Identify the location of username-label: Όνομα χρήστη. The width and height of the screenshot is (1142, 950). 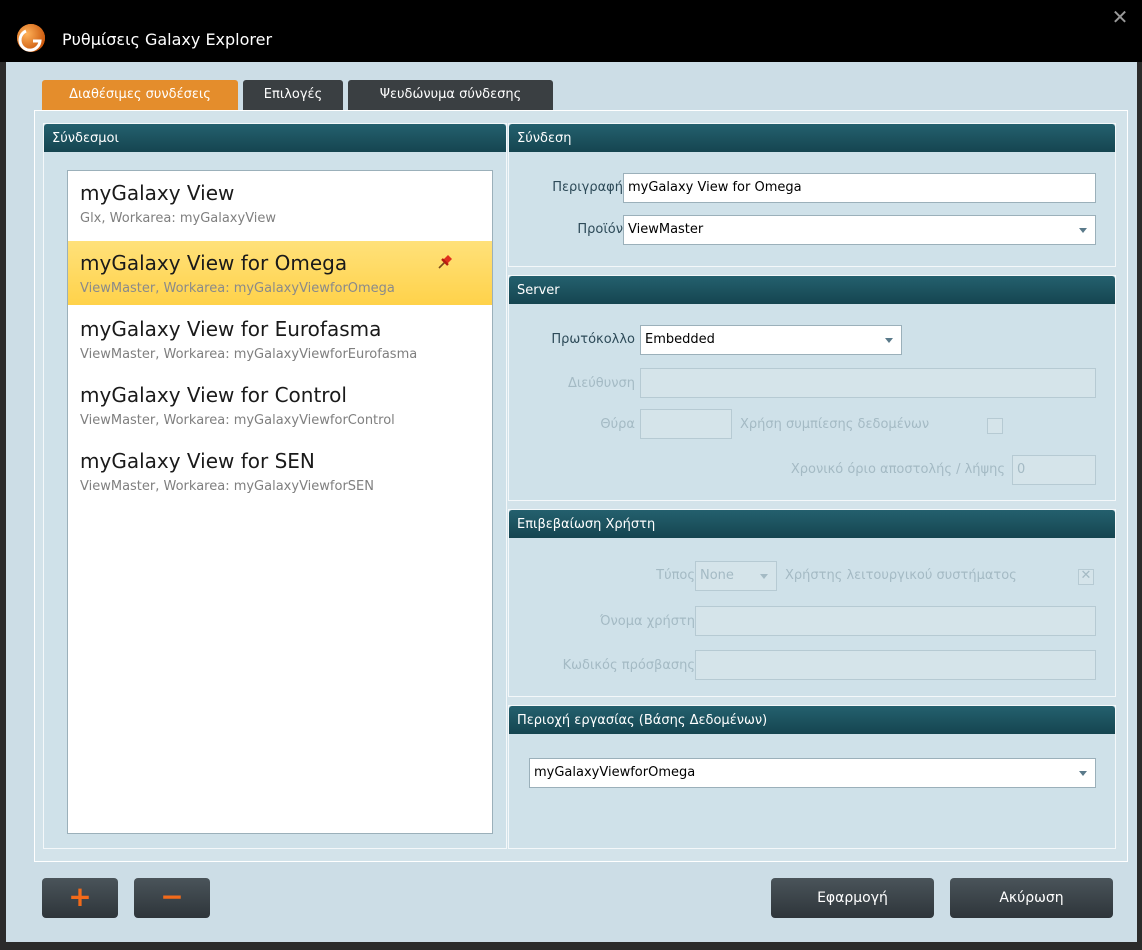
(647, 621).